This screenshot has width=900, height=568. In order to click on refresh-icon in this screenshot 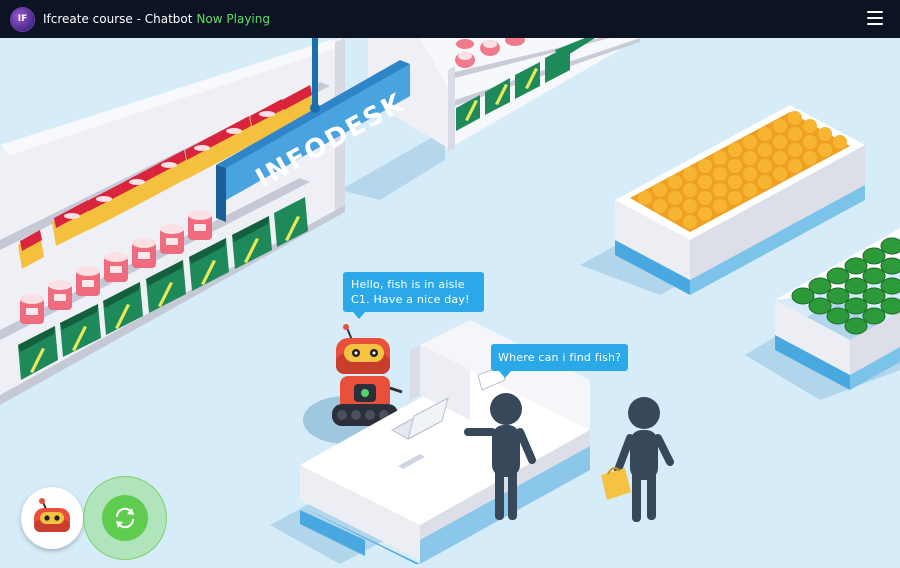, I will do `click(125, 518)`.